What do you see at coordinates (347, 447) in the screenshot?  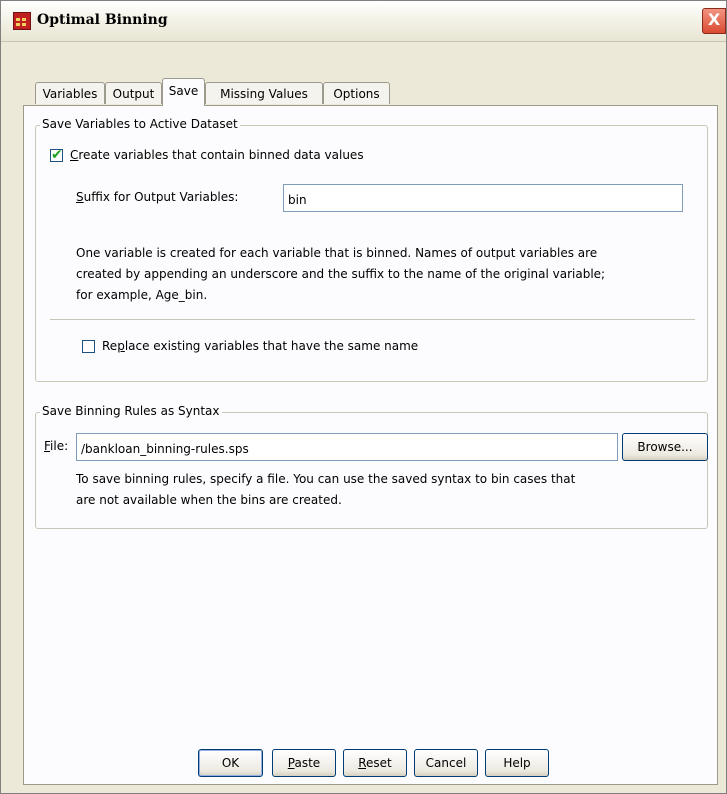 I see `file-path-input: /bankloan_binning-rules.sps` at bounding box center [347, 447].